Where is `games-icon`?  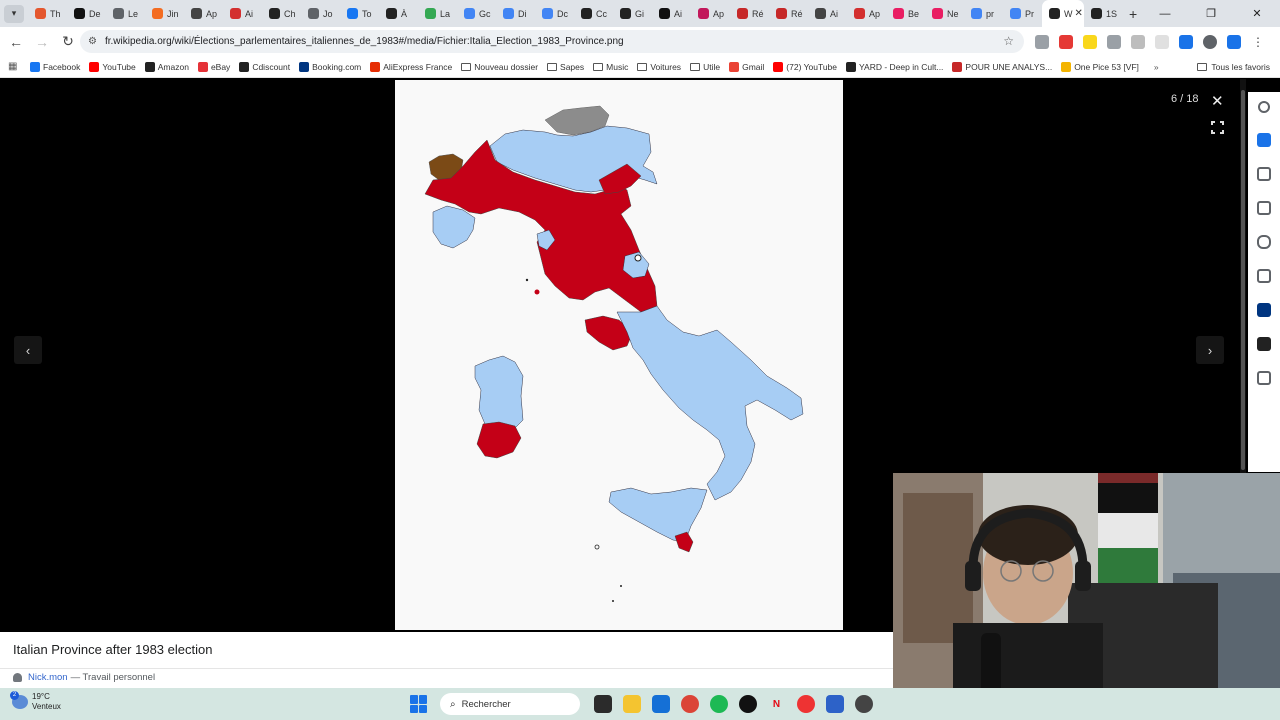 games-icon is located at coordinates (1264, 242).